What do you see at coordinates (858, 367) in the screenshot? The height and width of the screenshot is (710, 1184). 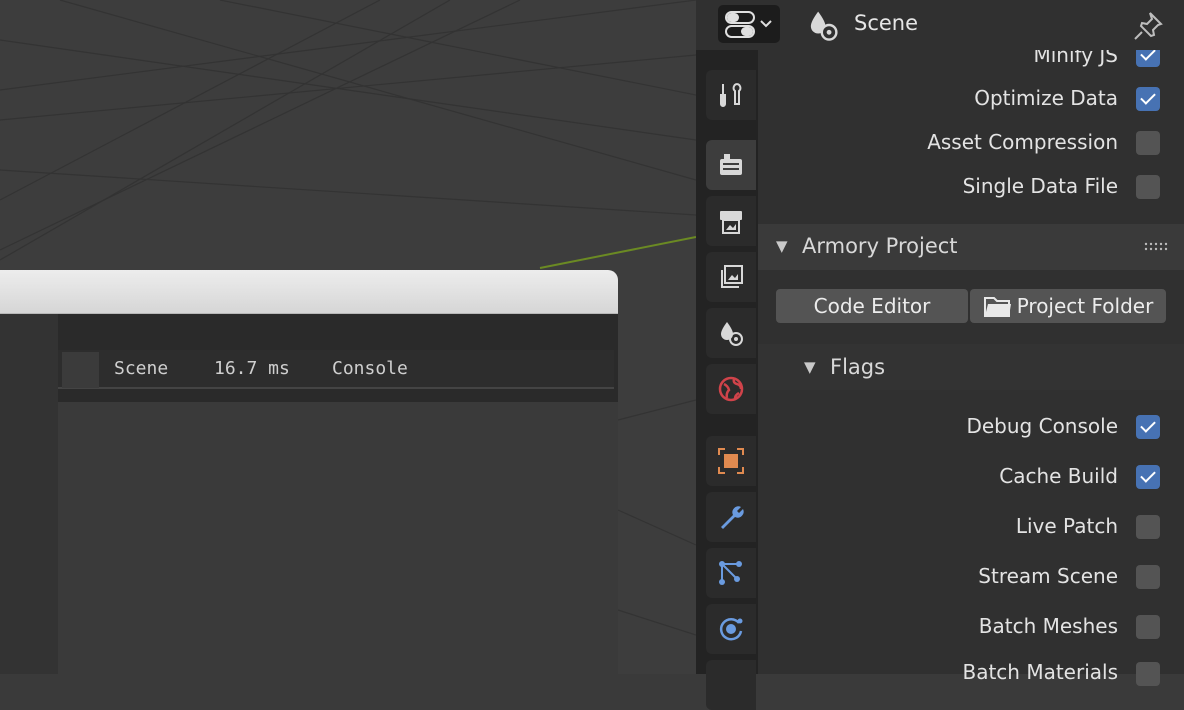 I see `flags-title: Flags` at bounding box center [858, 367].